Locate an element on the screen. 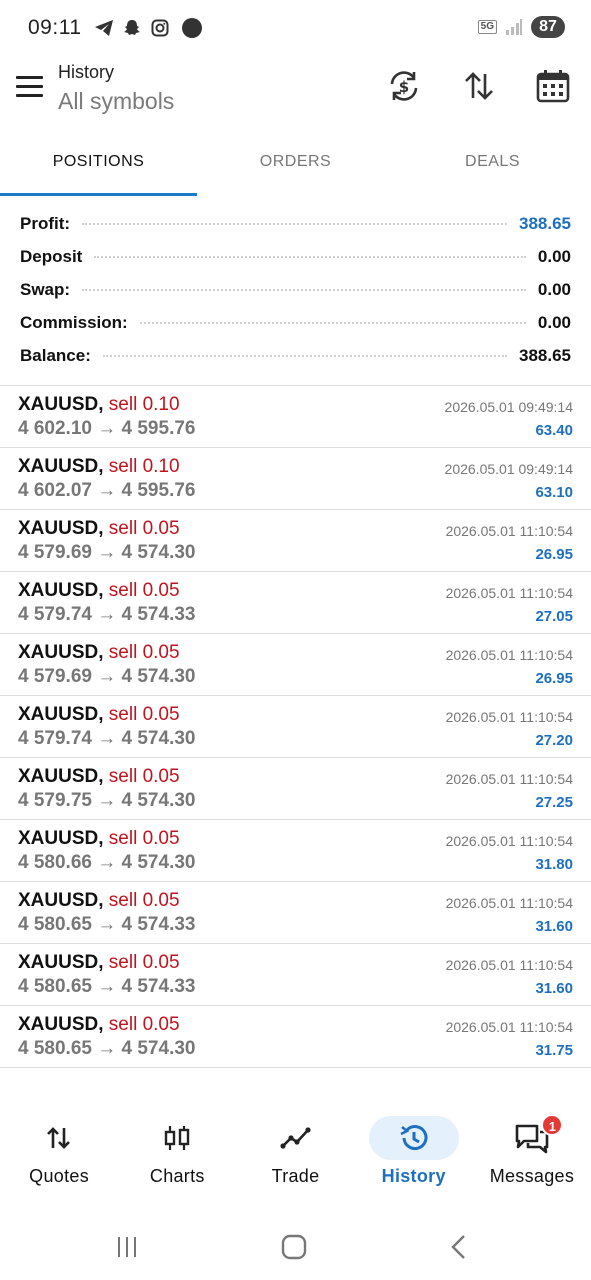  nav-messages: 1 Messages is located at coordinates (532, 1152).